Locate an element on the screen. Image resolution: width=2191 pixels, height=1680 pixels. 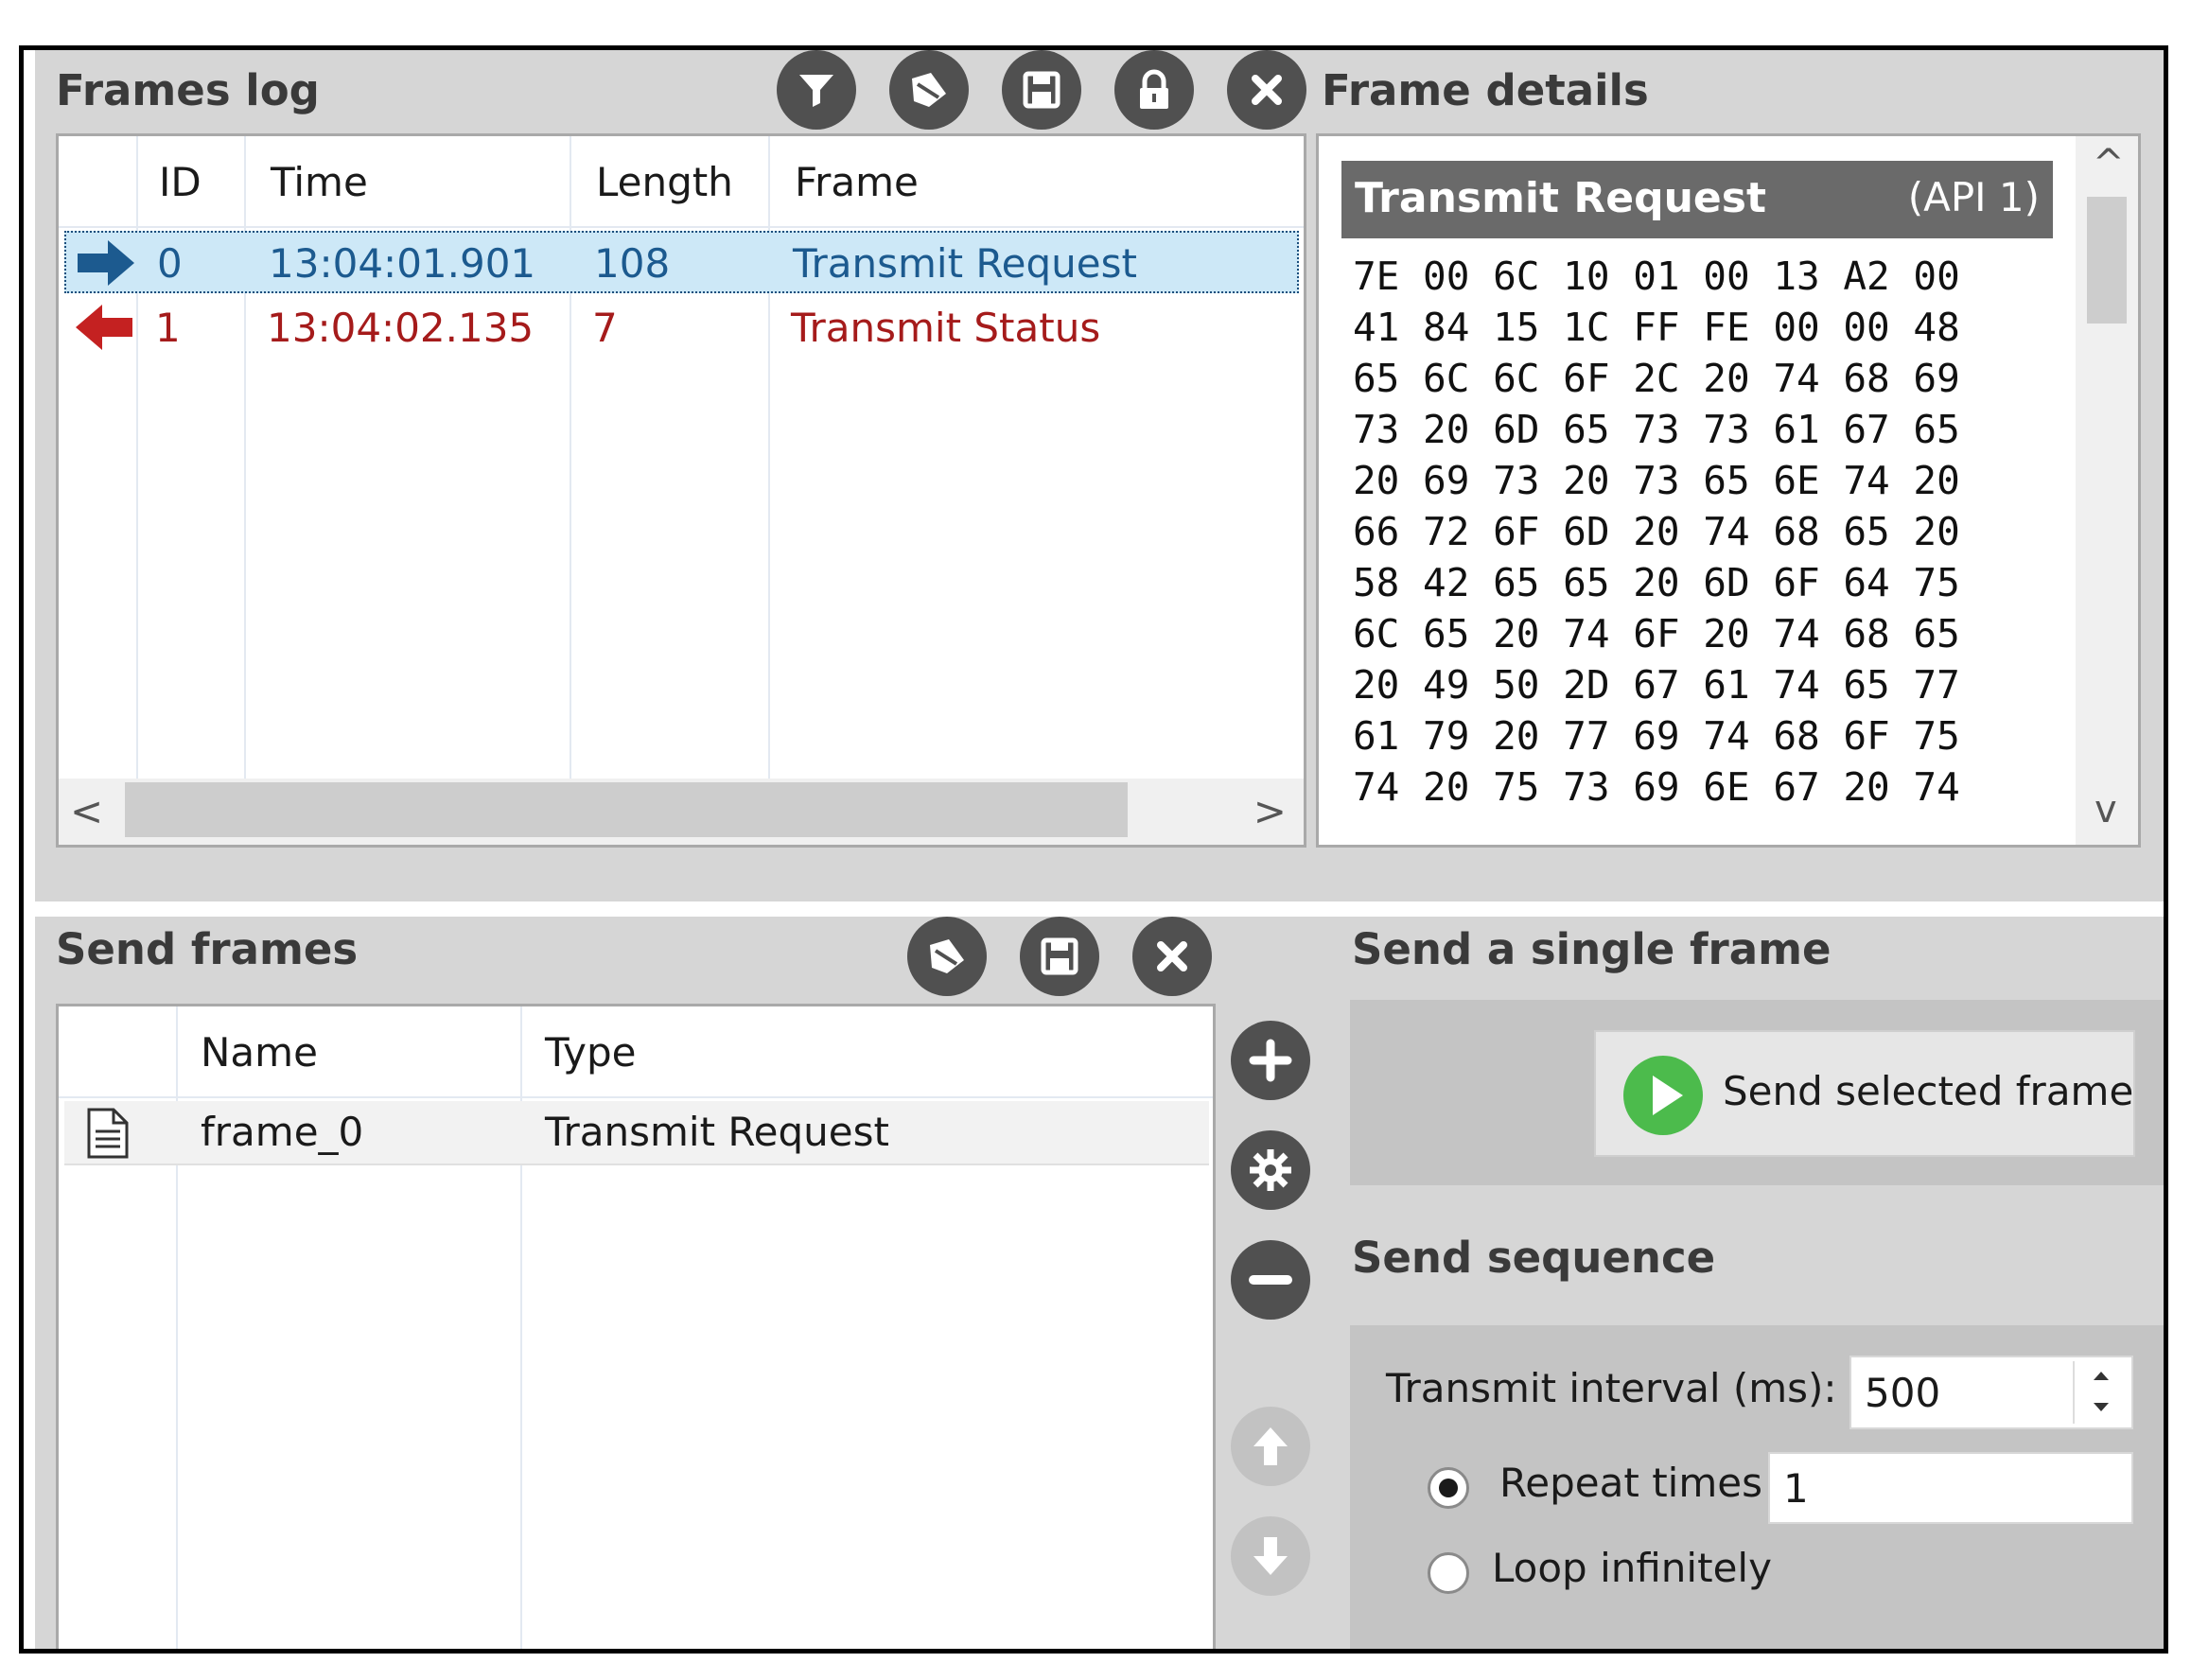
clear-log-button is located at coordinates (929, 90).